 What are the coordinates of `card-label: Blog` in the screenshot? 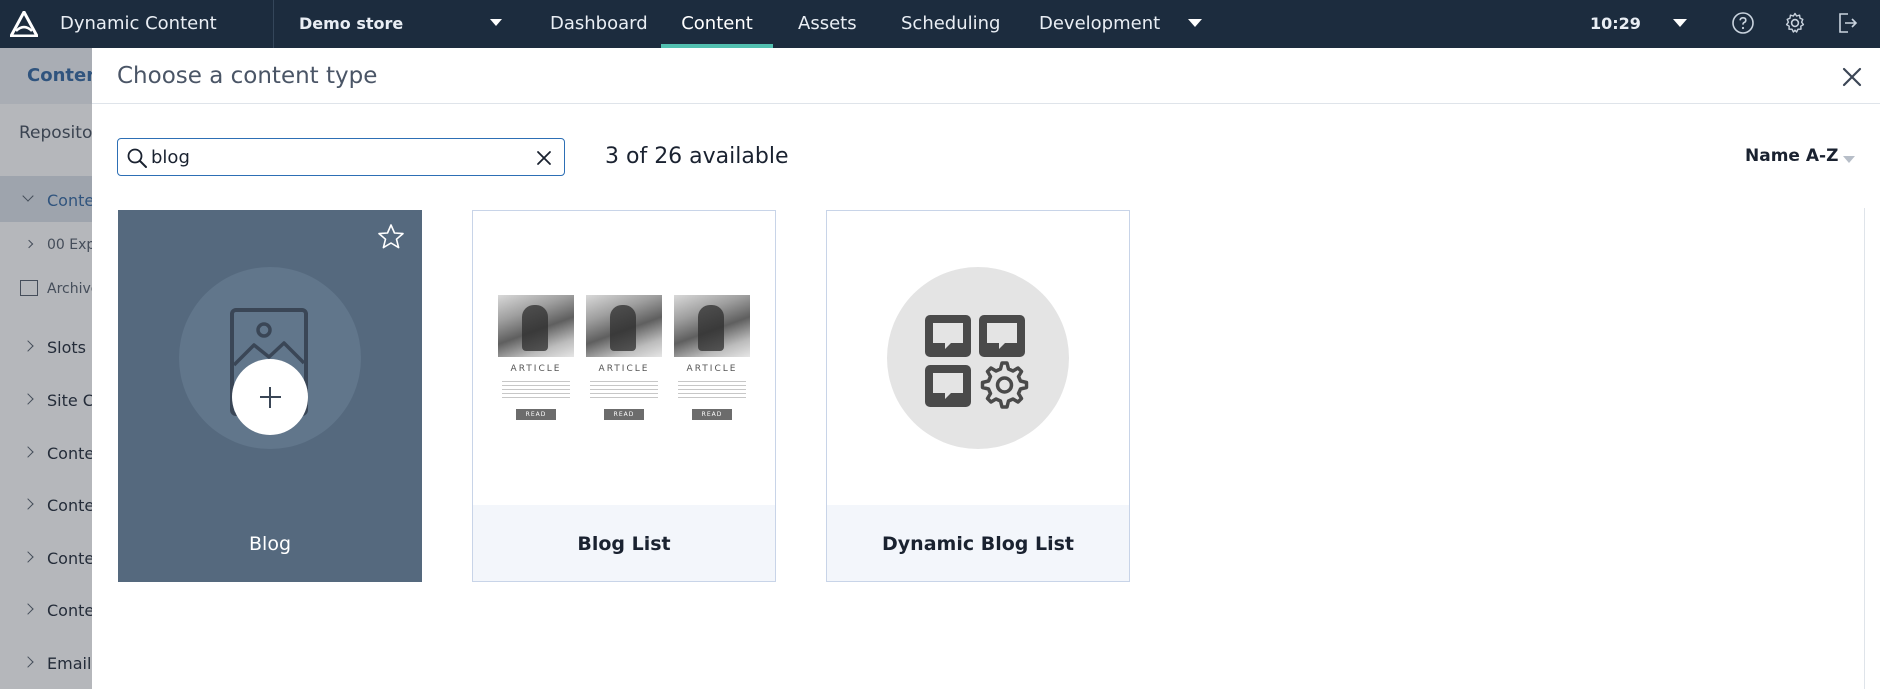 It's located at (270, 544).